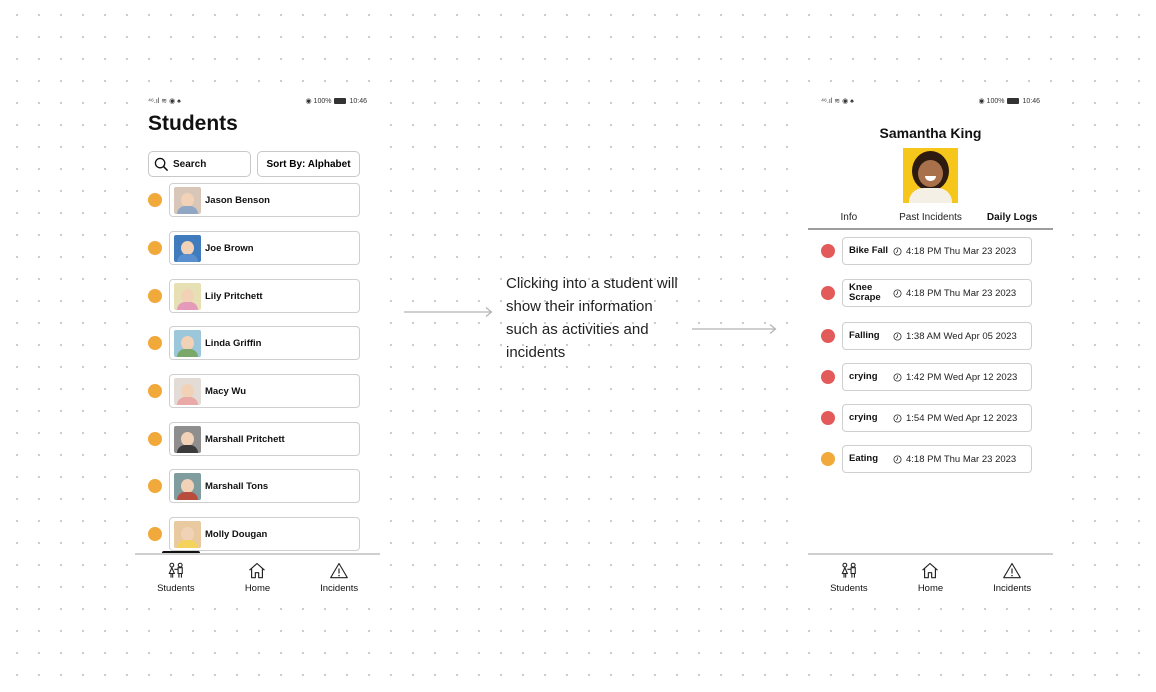 This screenshot has width=1156, height=692. I want to click on student-row: Jason Benson, so click(254, 200).